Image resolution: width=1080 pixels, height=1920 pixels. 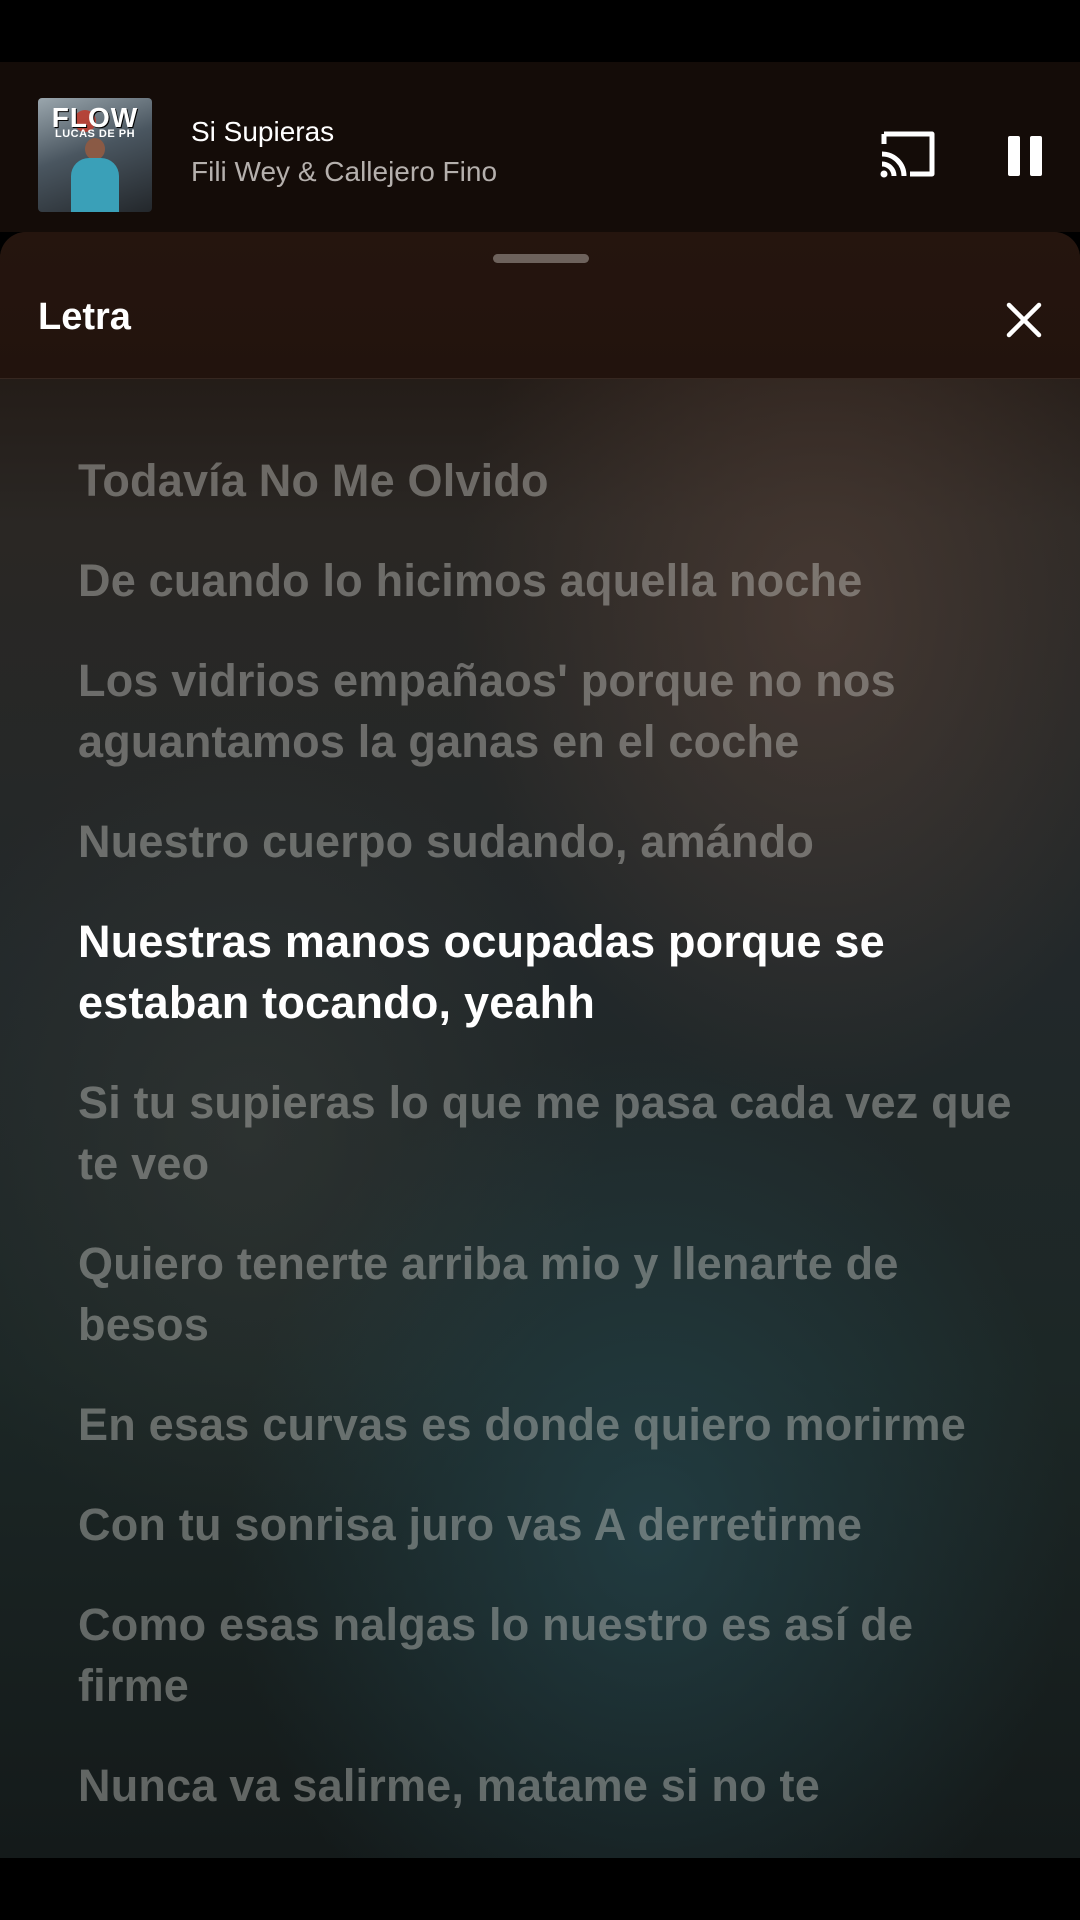 I want to click on status-bar, so click(x=540, y=31).